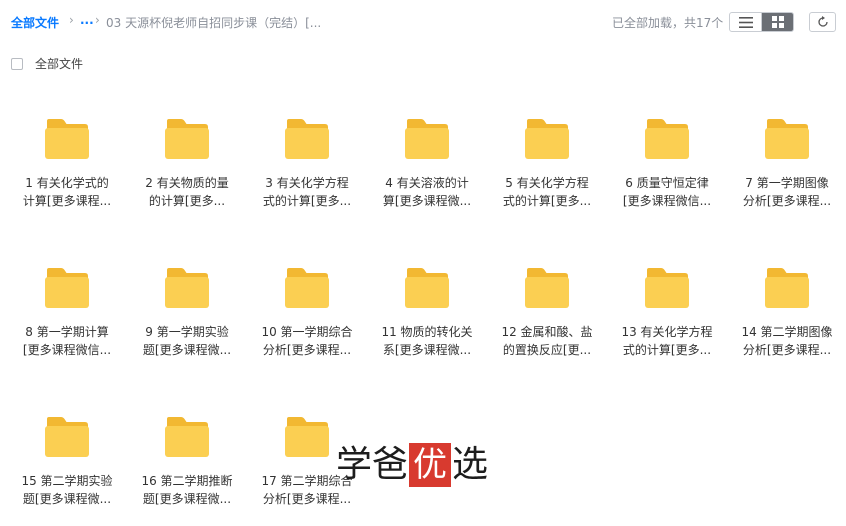  I want to click on folder-name-line1: 15 第二学期实验, so click(67, 481).